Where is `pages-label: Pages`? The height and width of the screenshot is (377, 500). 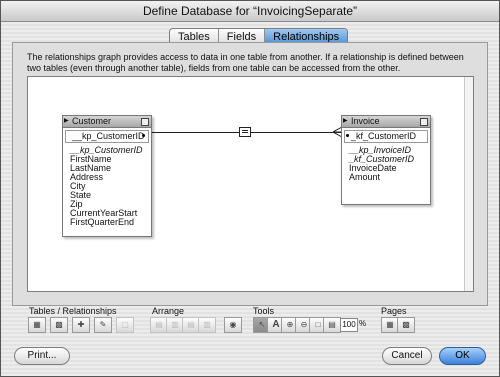
pages-label: Pages is located at coordinates (394, 311).